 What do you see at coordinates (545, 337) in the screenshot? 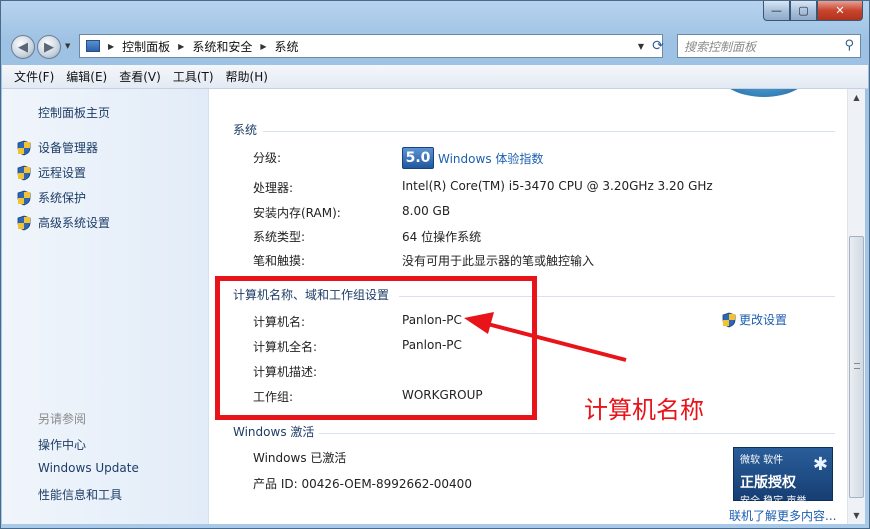
I see `annotation-arrow` at bounding box center [545, 337].